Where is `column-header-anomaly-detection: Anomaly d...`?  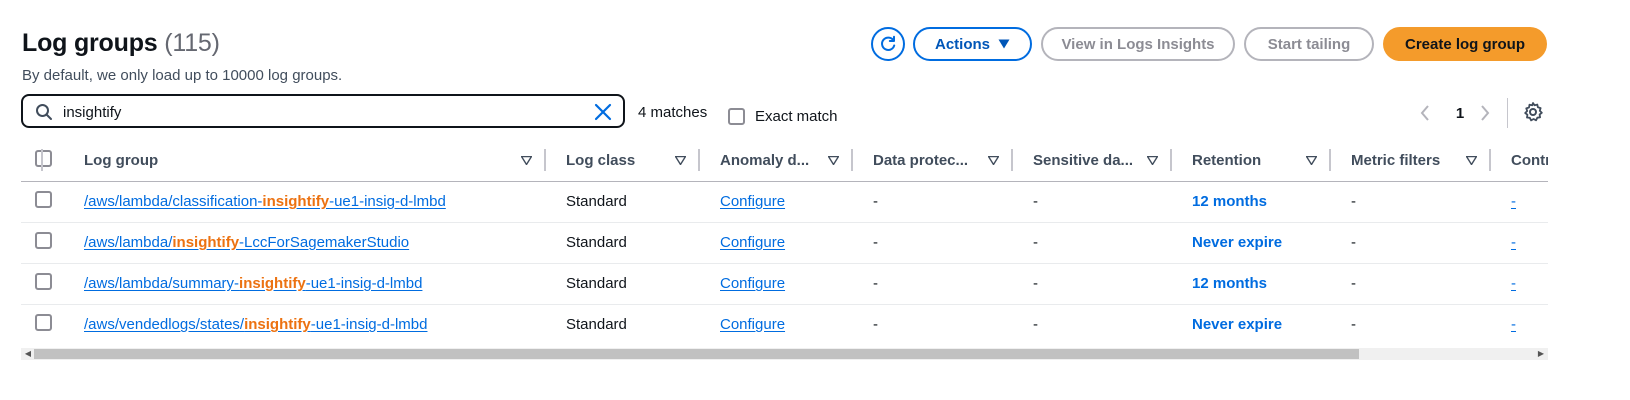
column-header-anomaly-detection: Anomaly d... is located at coordinates (776, 161).